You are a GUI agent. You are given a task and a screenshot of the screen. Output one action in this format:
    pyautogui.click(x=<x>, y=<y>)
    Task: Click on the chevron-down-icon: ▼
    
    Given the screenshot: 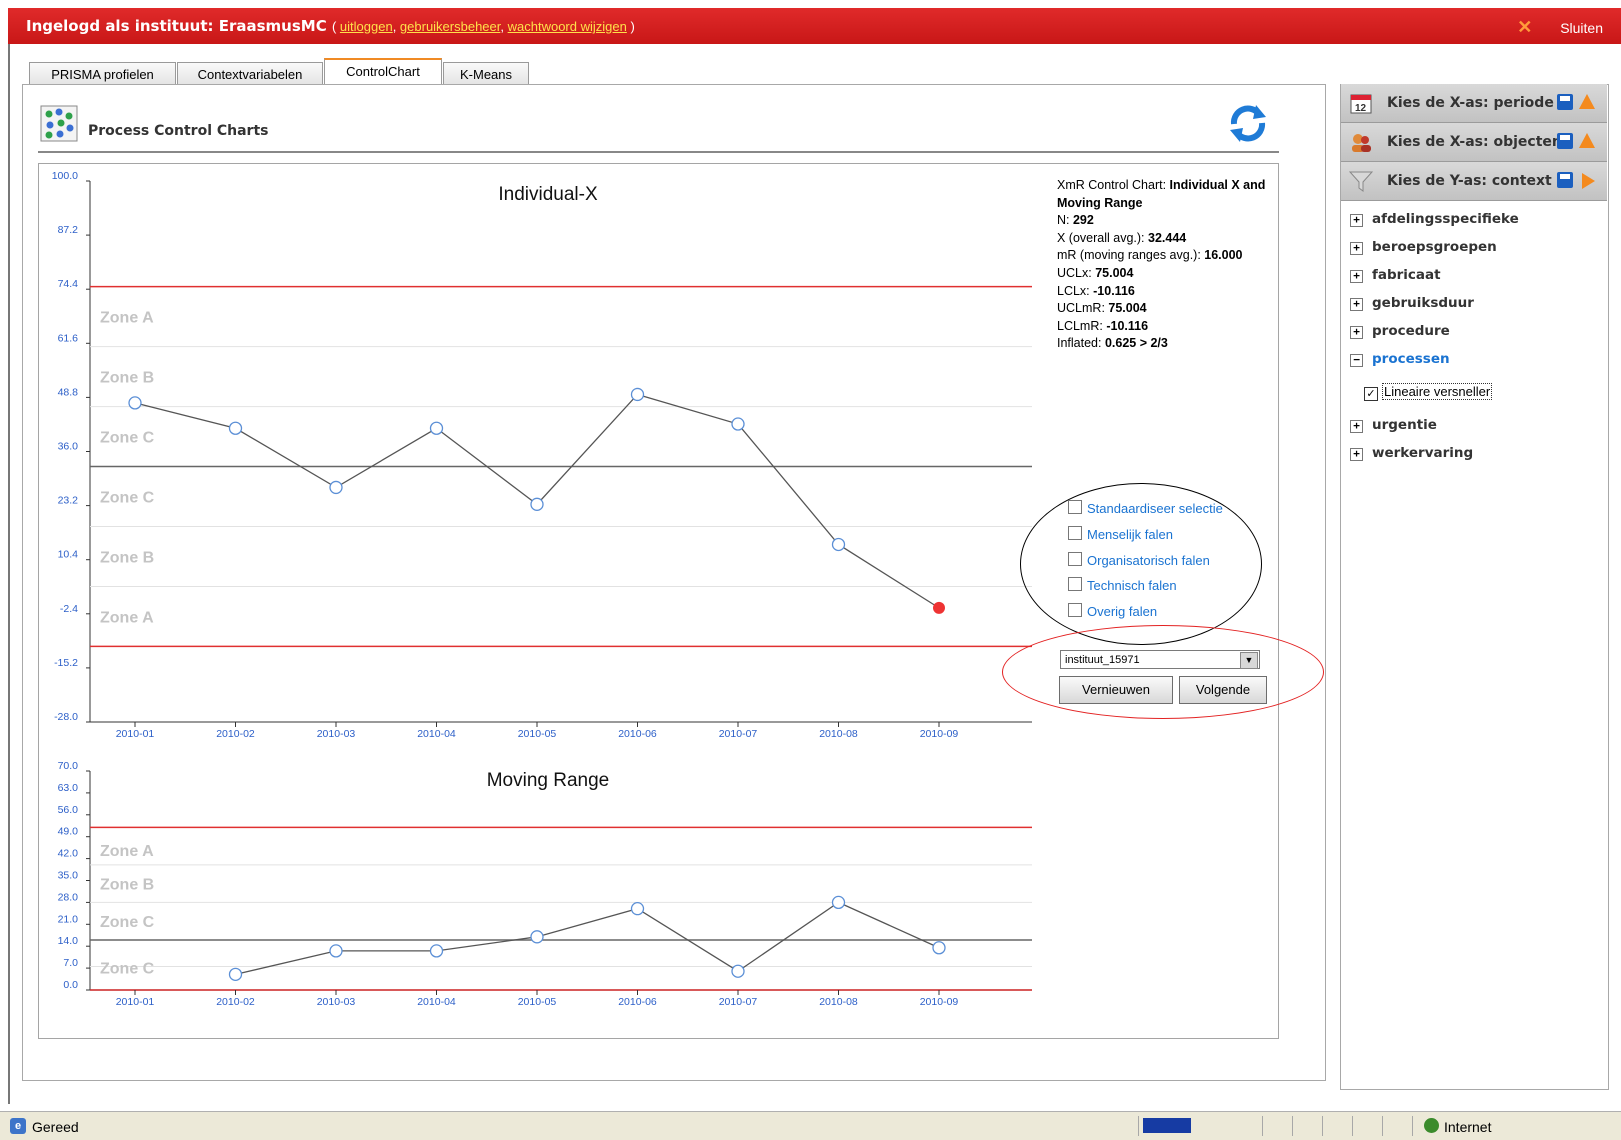 What is the action you would take?
    pyautogui.click(x=1249, y=660)
    